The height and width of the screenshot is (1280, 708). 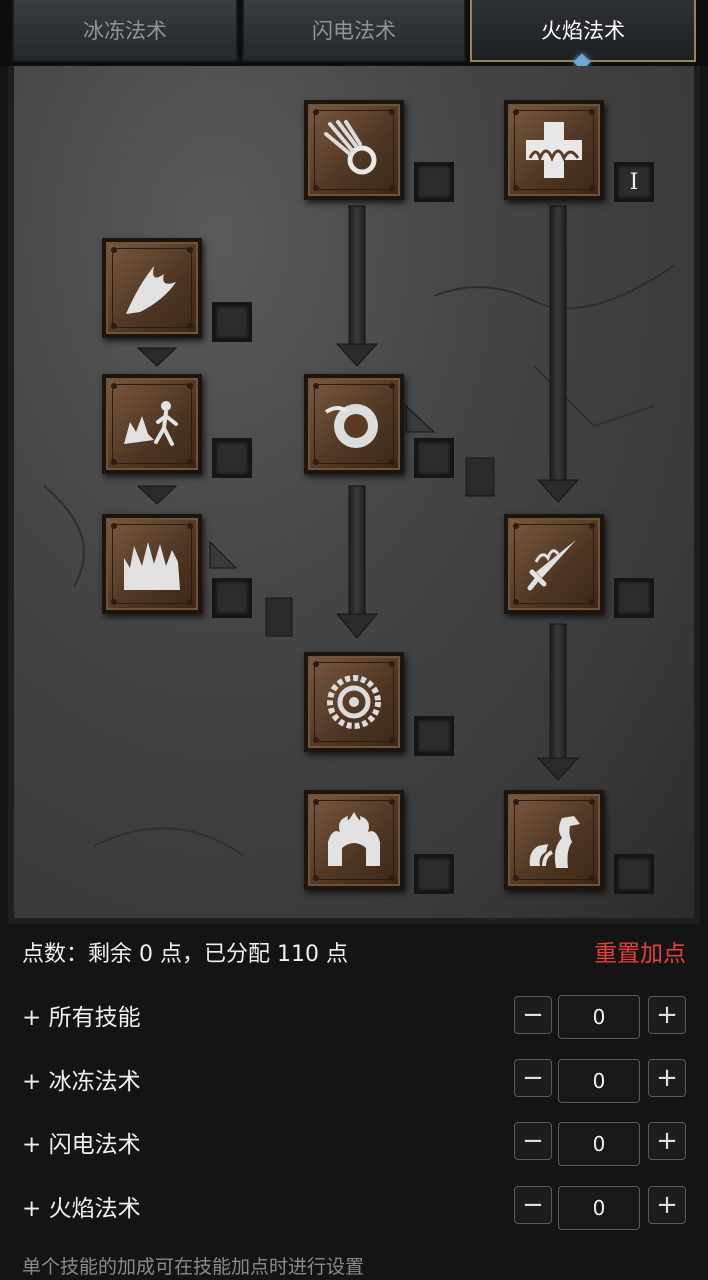 What do you see at coordinates (81, 1082) in the screenshot?
I see `bonus-label-cold-spells: + 冰冻法术` at bounding box center [81, 1082].